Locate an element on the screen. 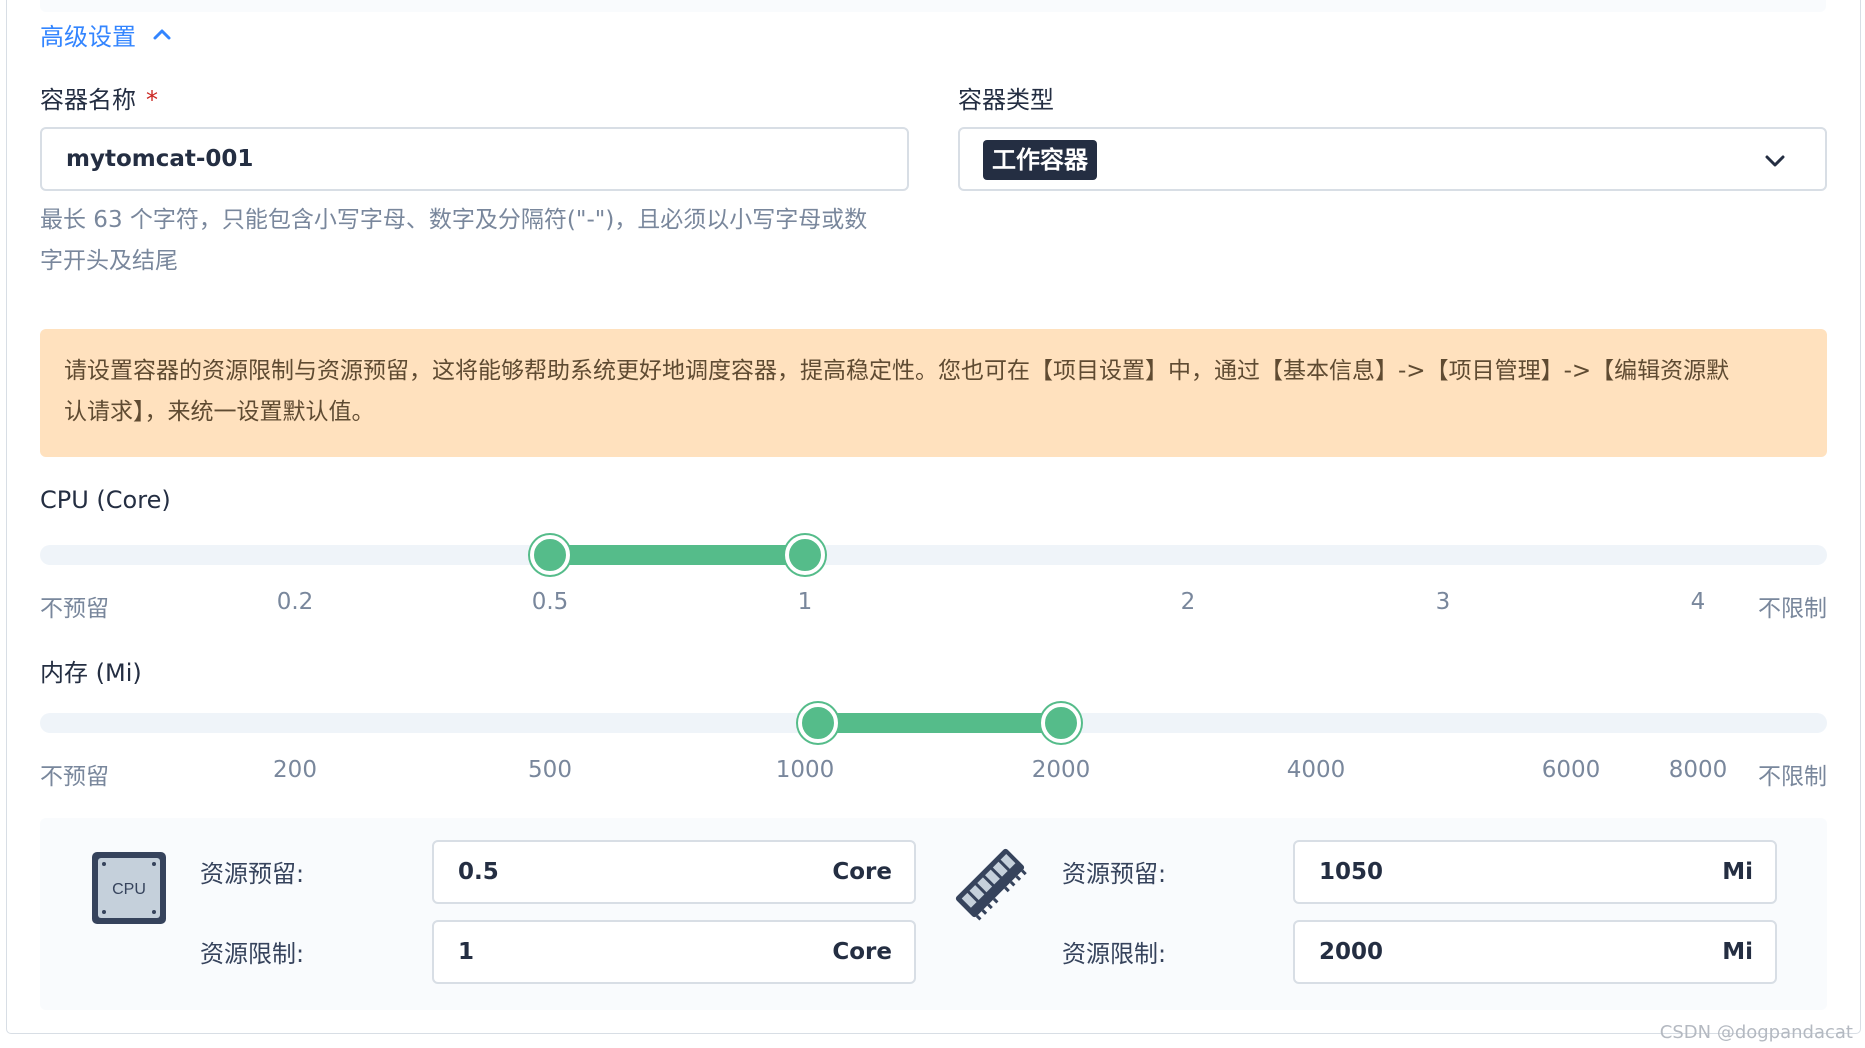 The height and width of the screenshot is (1048, 1865). memory-tick: 6000 is located at coordinates (1571, 770).